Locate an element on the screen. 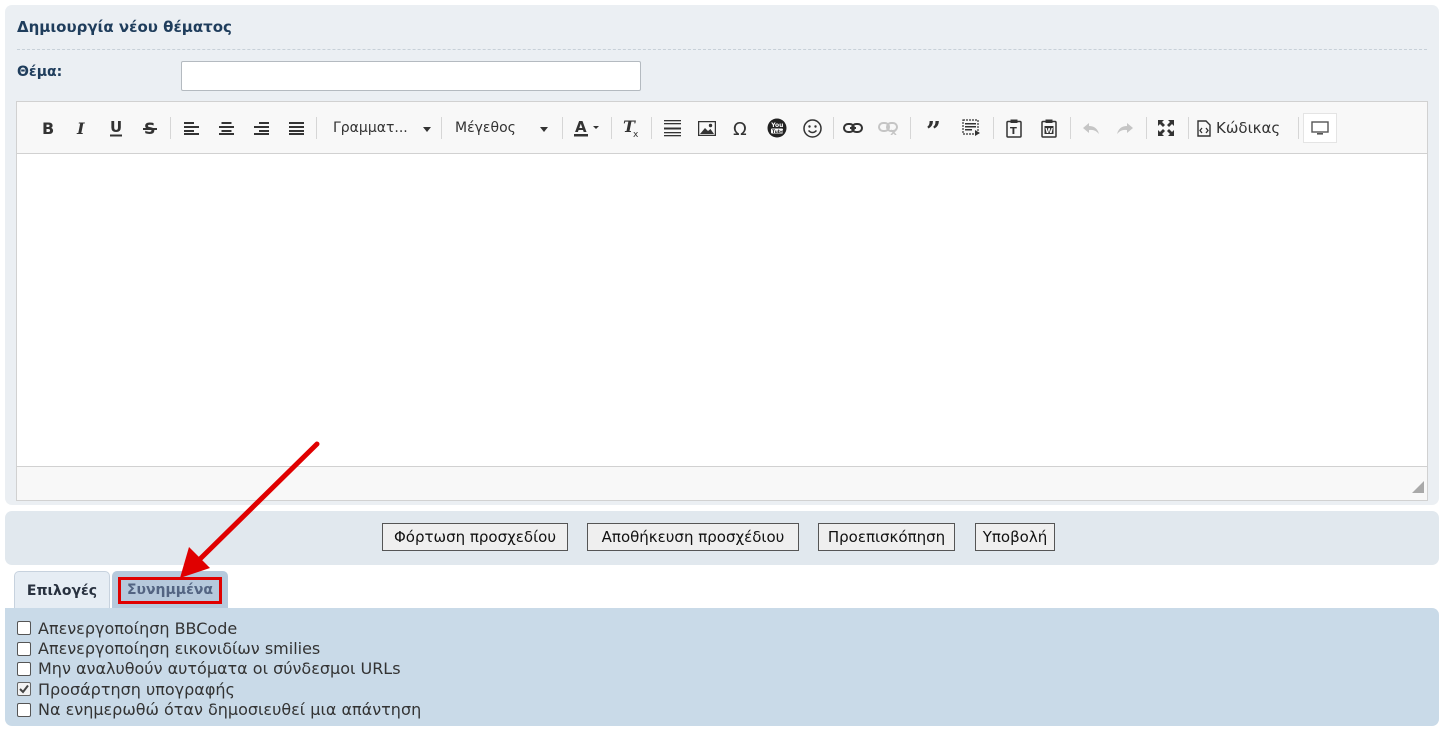 This screenshot has width=1444, height=730. title-divider is located at coordinates (722, 49).